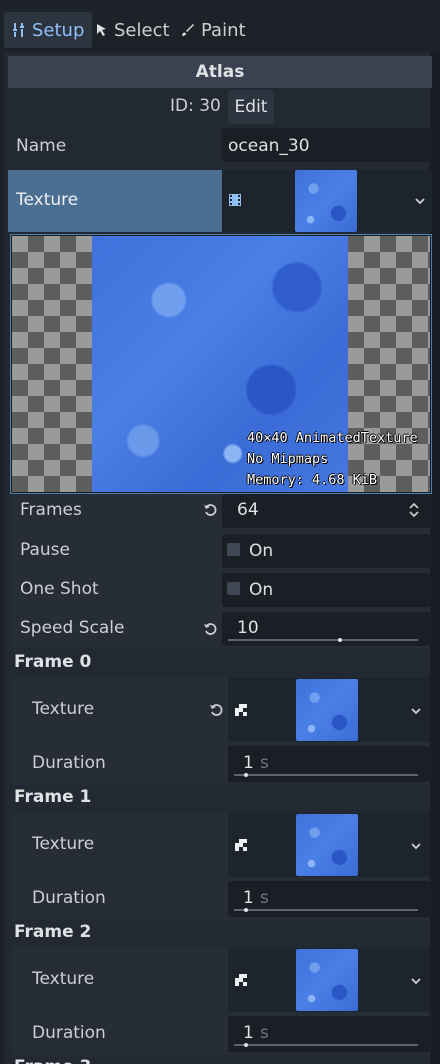 This screenshot has width=440, height=1064. I want to click on frame-1-texture-thumbnail, so click(327, 845).